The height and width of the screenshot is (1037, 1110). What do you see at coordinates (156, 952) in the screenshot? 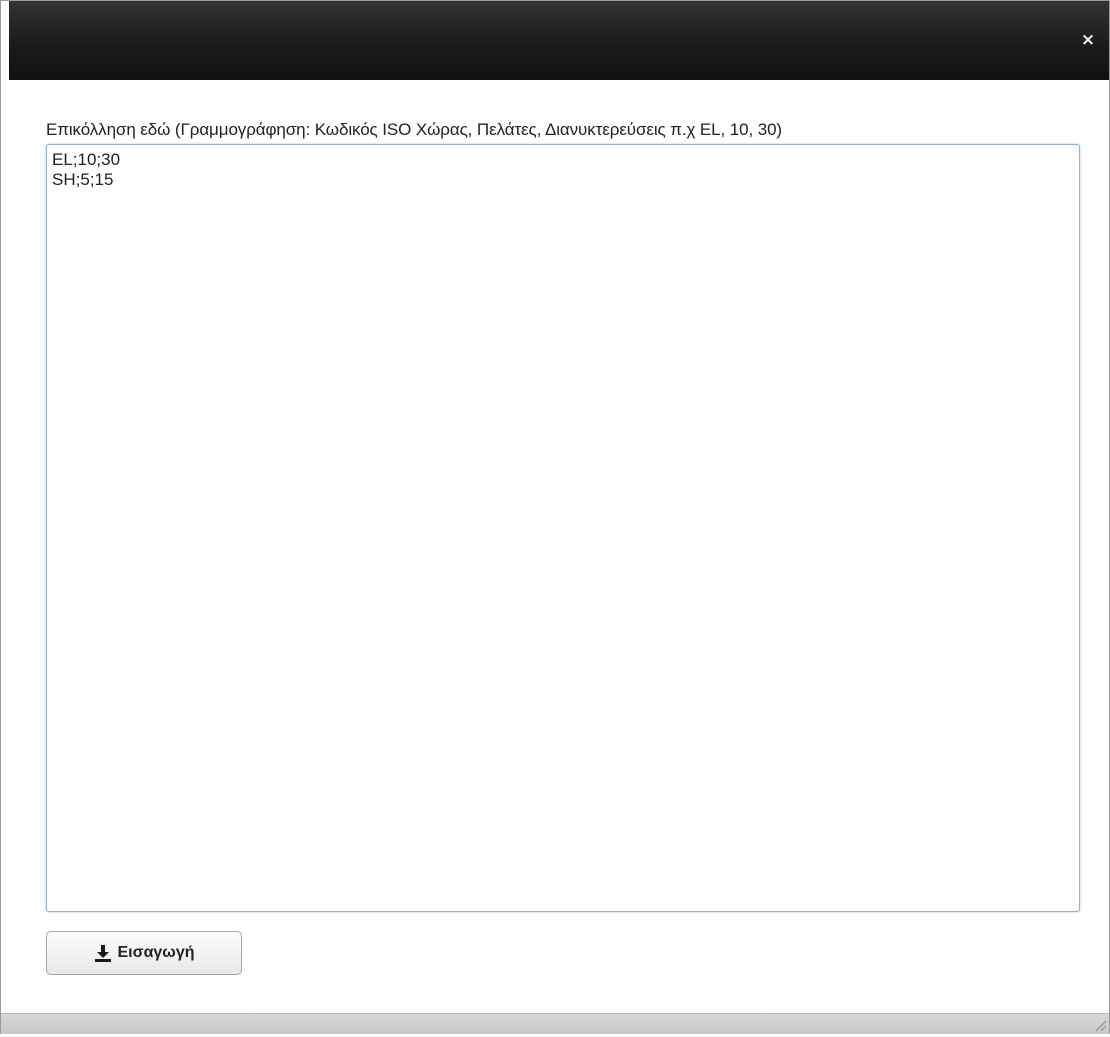
I see `import-button-label: Εισαγωγή` at bounding box center [156, 952].